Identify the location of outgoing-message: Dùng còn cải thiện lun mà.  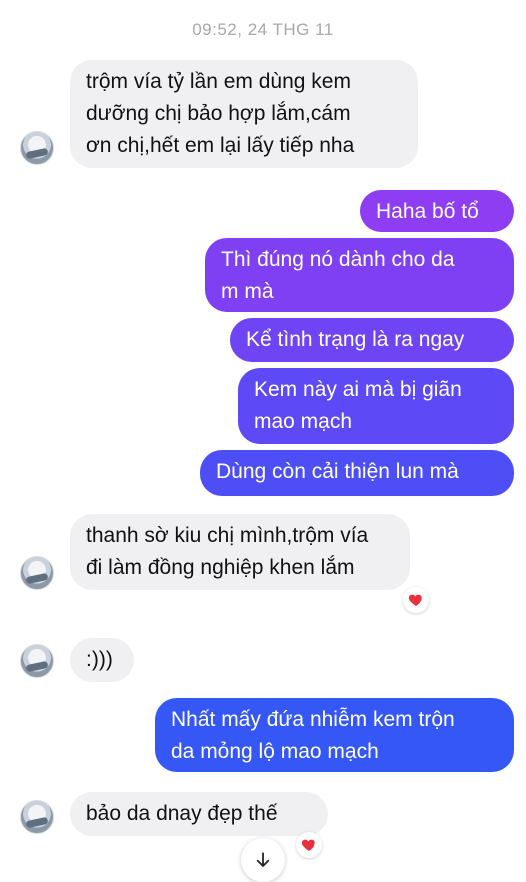
(357, 473).